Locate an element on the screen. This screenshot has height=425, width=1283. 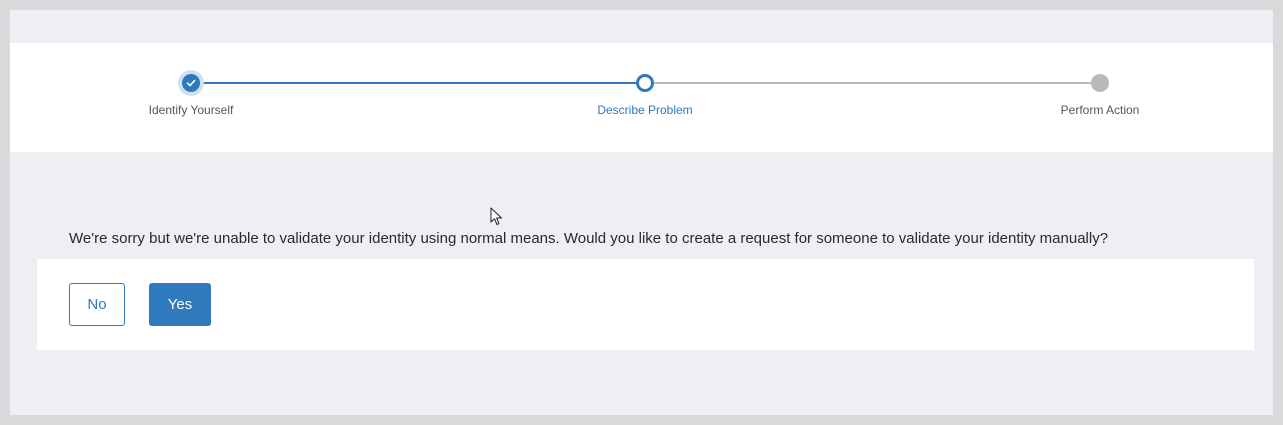
no-button: No is located at coordinates (97, 304).